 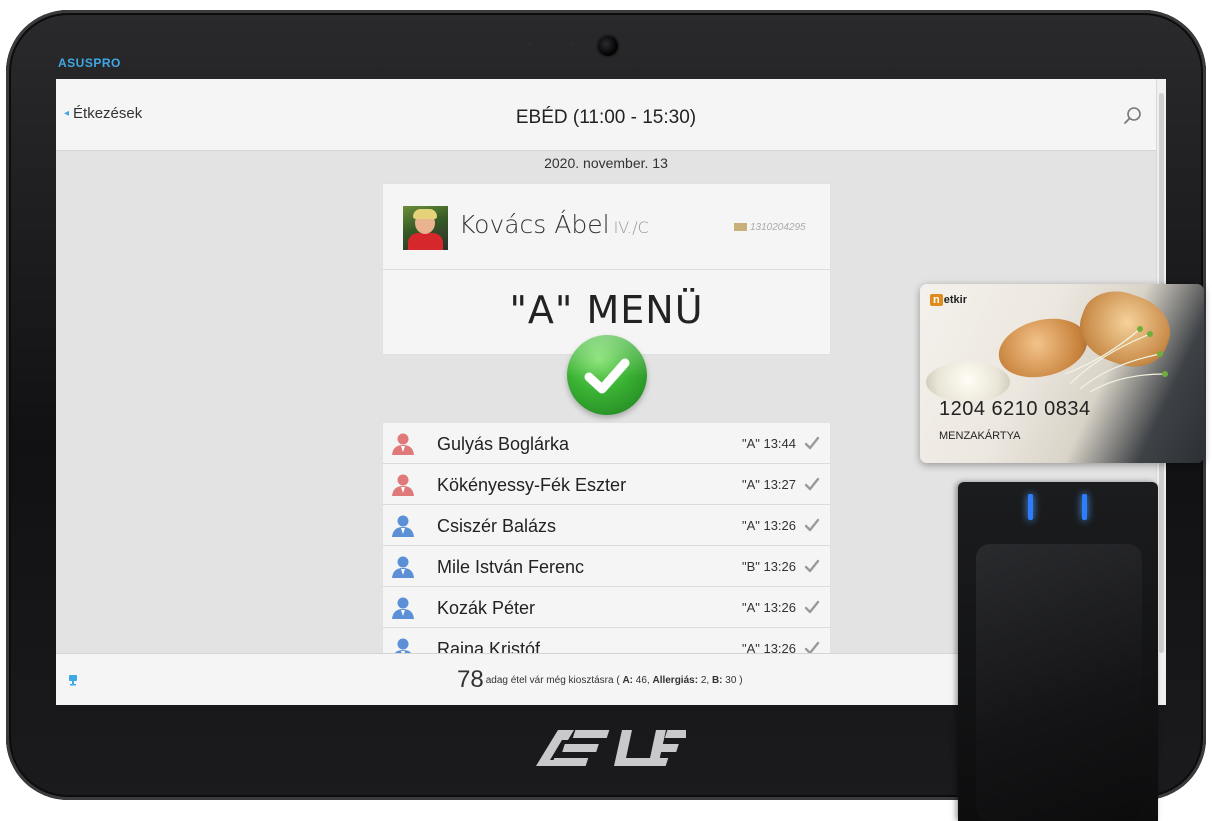 I want to click on card-number: 1204 6210 0834, so click(x=1015, y=409).